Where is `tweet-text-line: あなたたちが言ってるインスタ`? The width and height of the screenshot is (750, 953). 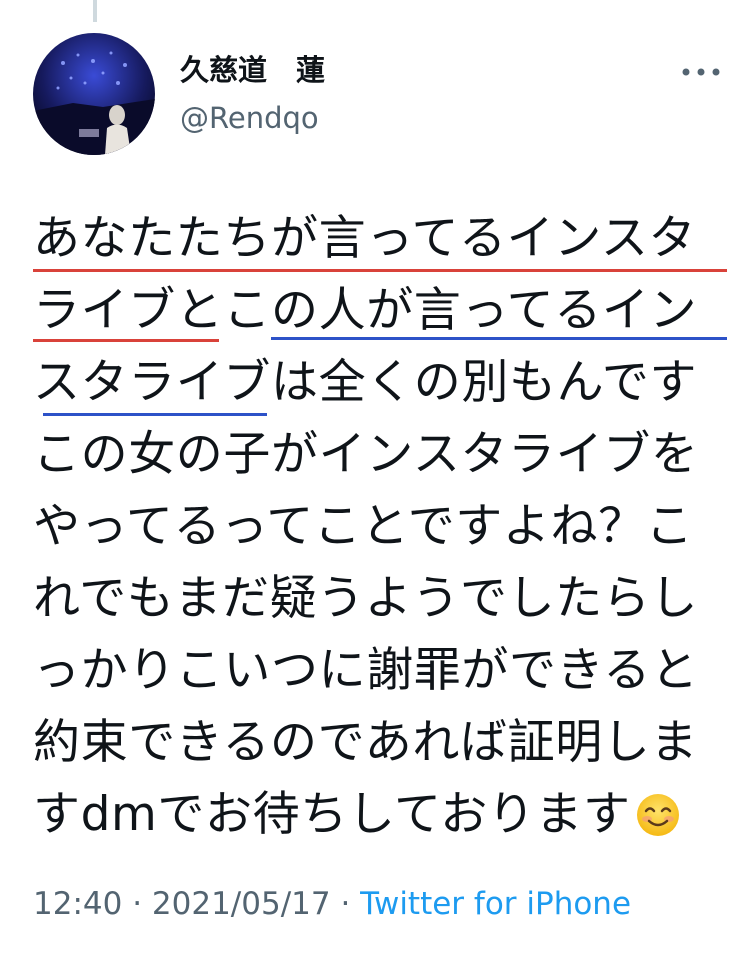 tweet-text-line: あなたたちが言ってるインスタ is located at coordinates (383, 239).